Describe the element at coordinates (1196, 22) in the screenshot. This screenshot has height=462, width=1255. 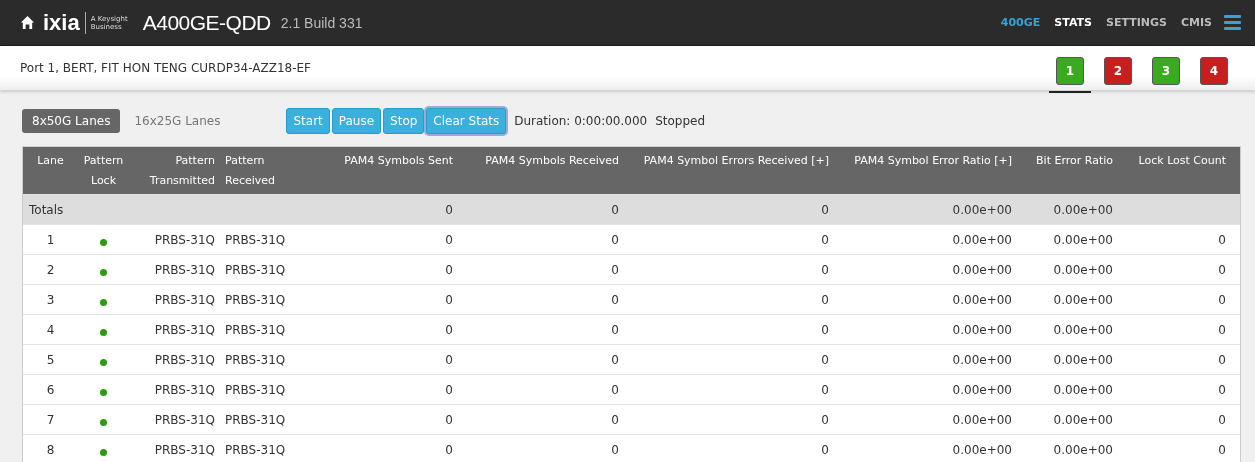
I see `nav-link: CMIS` at that location.